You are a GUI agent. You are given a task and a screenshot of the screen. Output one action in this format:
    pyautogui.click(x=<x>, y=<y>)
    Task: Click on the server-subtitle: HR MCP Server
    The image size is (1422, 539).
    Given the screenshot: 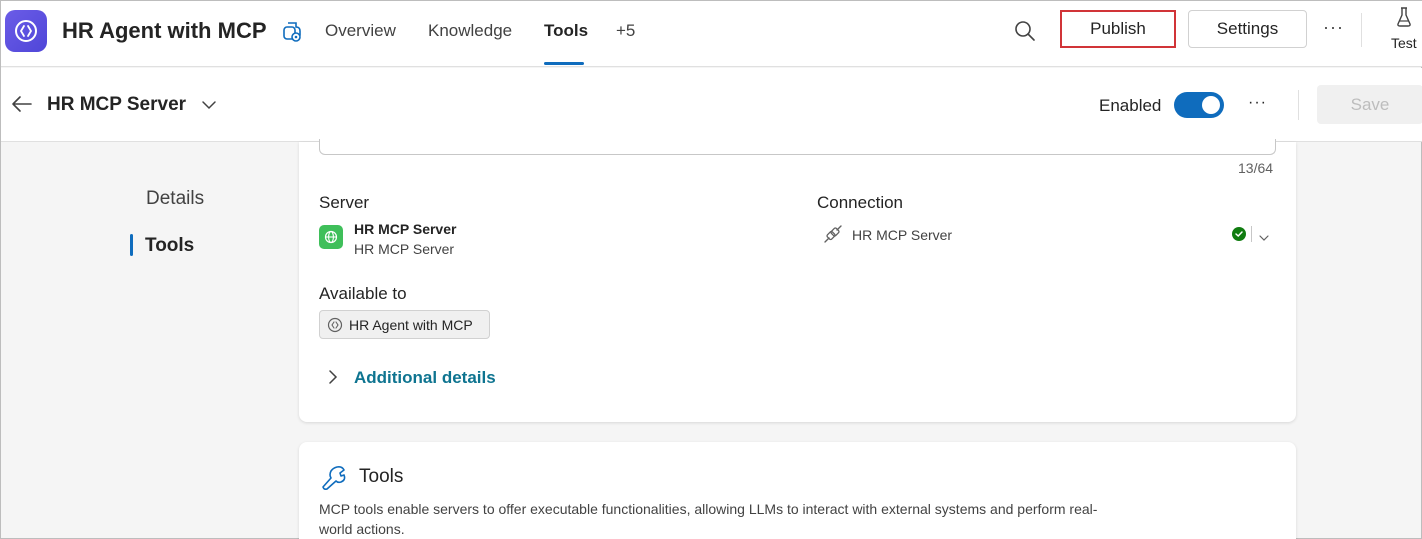 What is the action you would take?
    pyautogui.click(x=404, y=249)
    